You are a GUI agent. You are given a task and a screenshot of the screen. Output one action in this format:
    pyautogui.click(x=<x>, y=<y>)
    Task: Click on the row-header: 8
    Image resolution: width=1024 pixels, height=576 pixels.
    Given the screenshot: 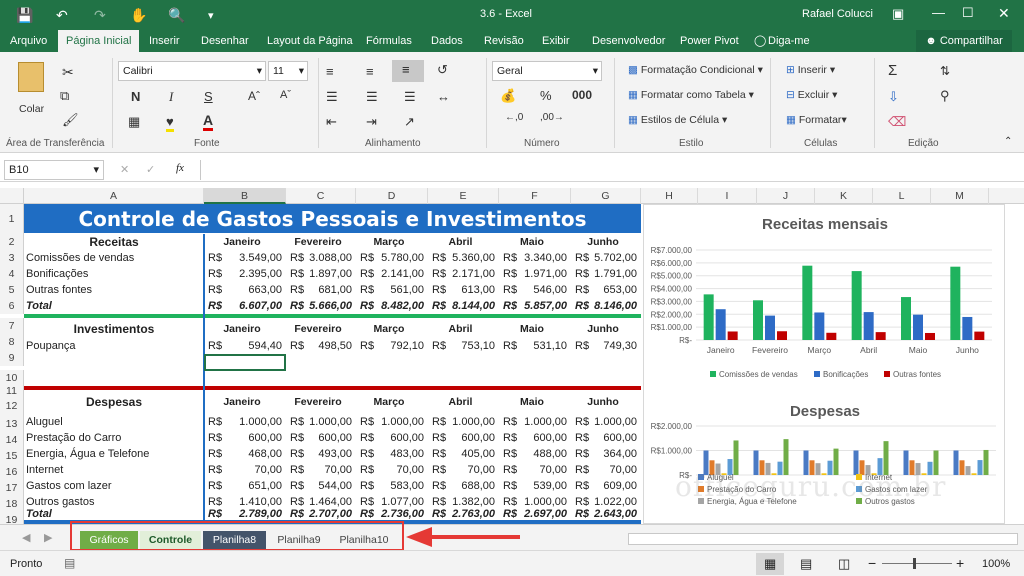 What is the action you would take?
    pyautogui.click(x=12, y=342)
    